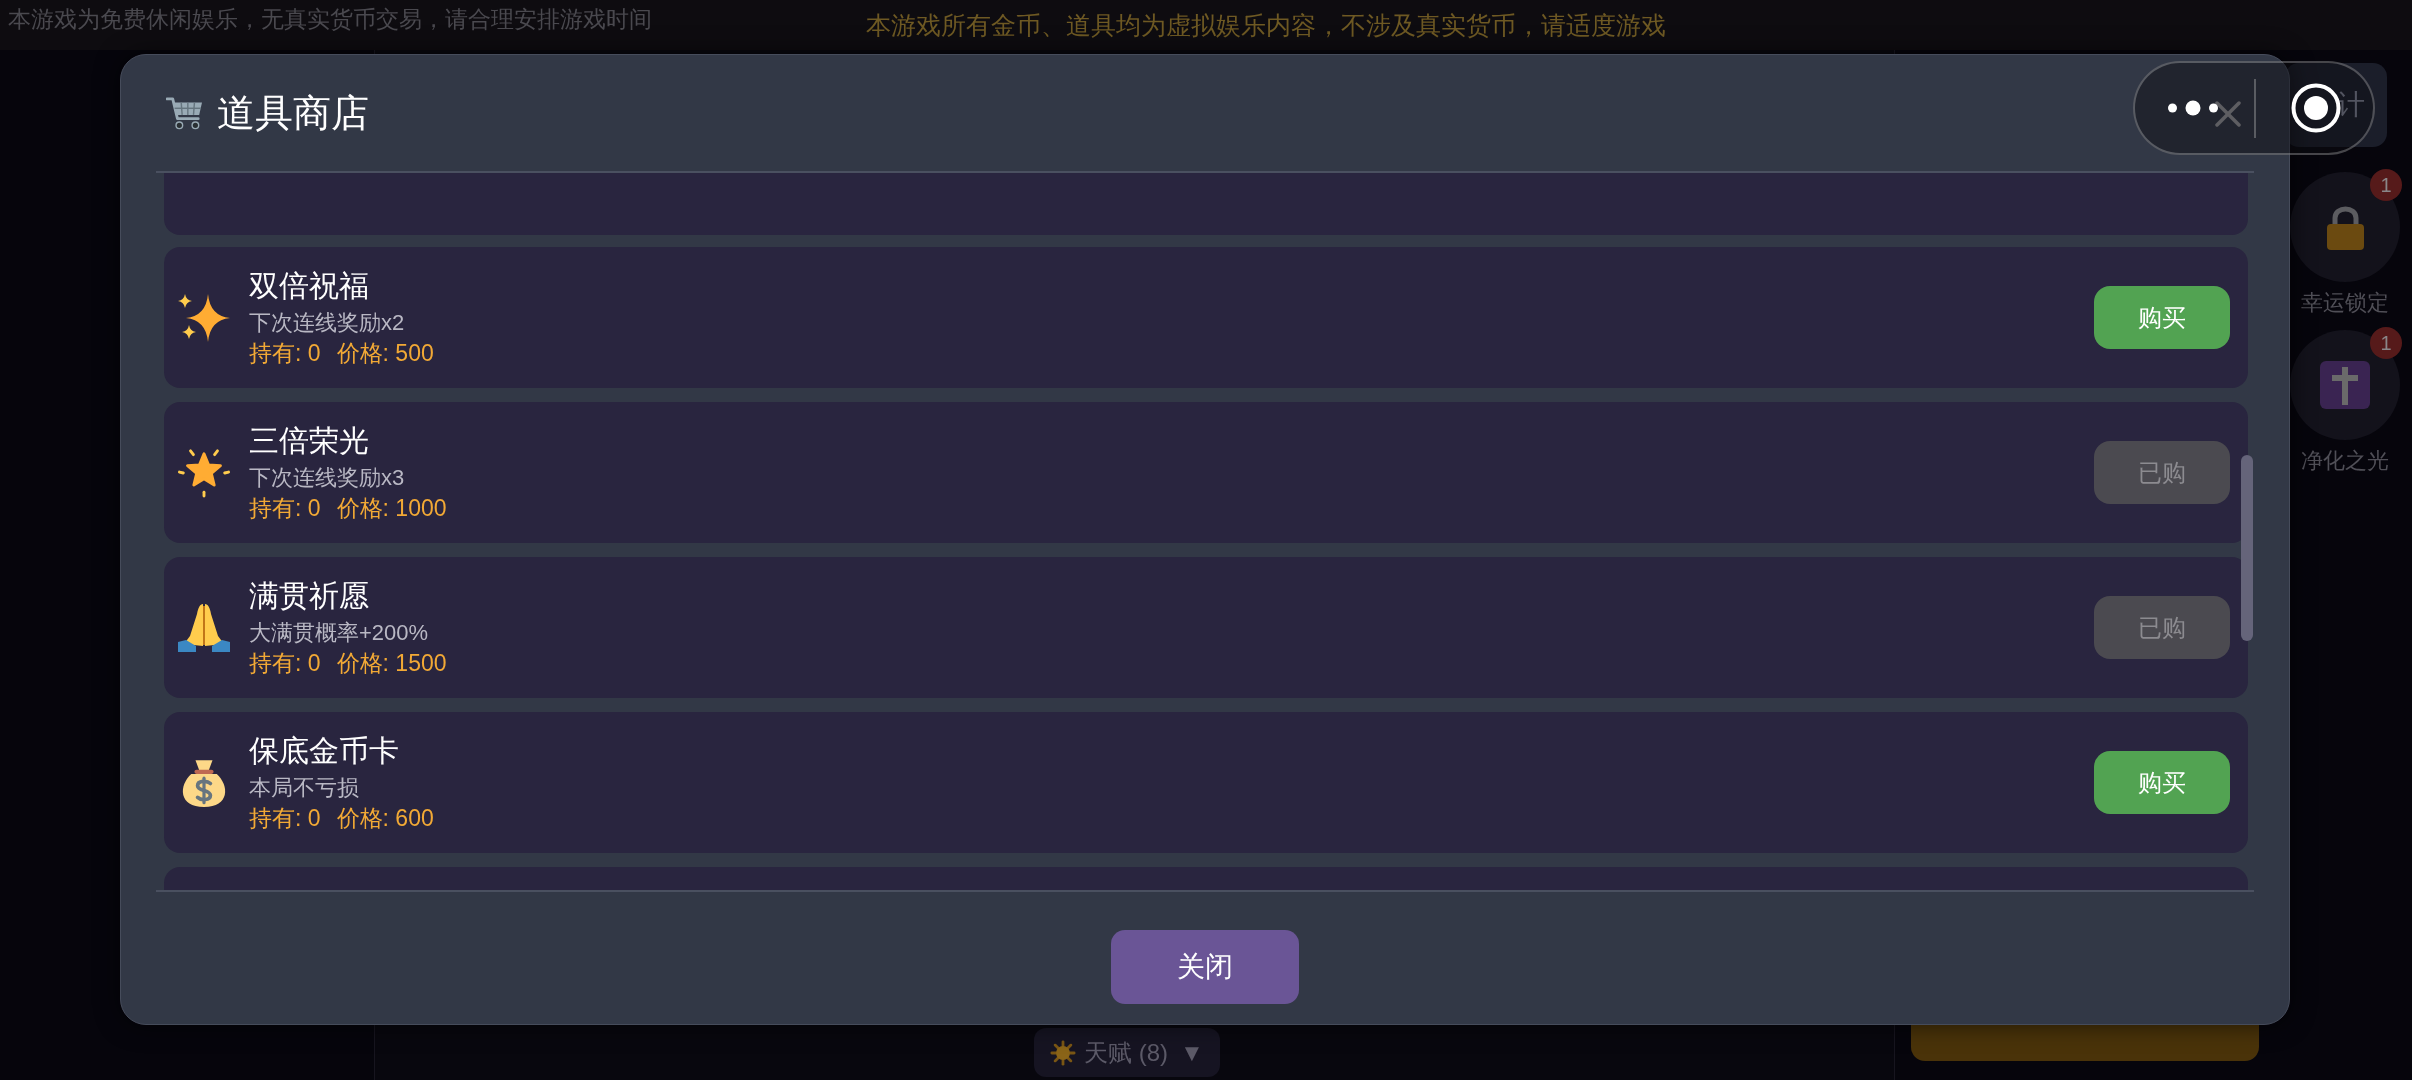 Image resolution: width=2412 pixels, height=1080 pixels. What do you see at coordinates (391, 663) in the screenshot?
I see `item-price: 价格: 1500` at bounding box center [391, 663].